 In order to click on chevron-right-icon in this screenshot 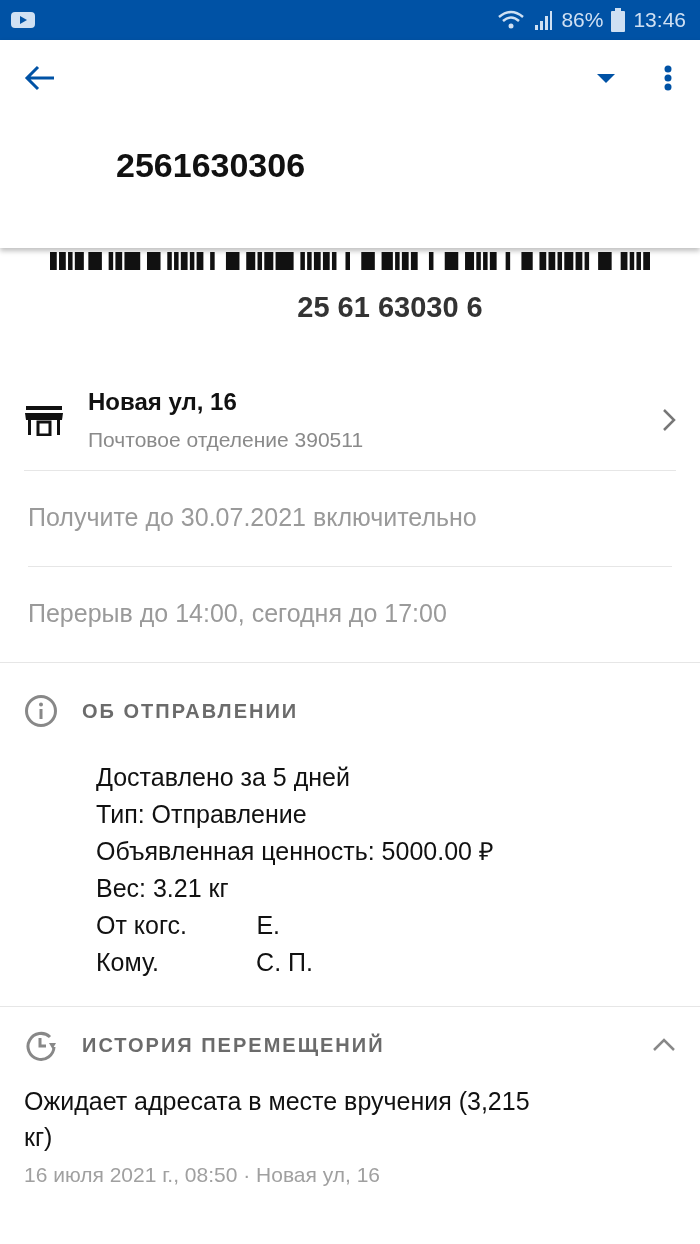, I will do `click(669, 419)`.